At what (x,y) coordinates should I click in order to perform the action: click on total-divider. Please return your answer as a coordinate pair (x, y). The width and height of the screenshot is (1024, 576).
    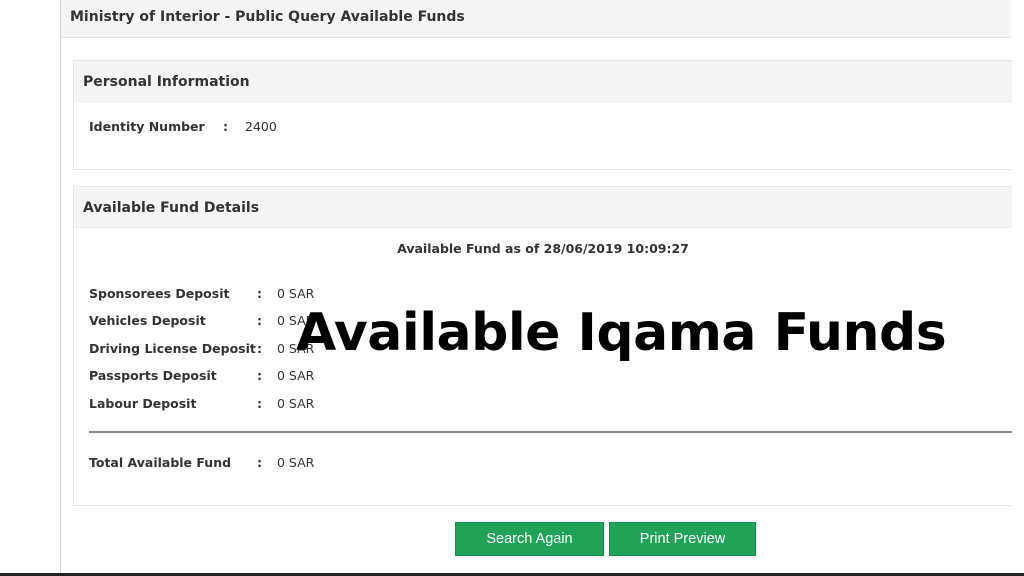
    Looking at the image, I should click on (550, 432).